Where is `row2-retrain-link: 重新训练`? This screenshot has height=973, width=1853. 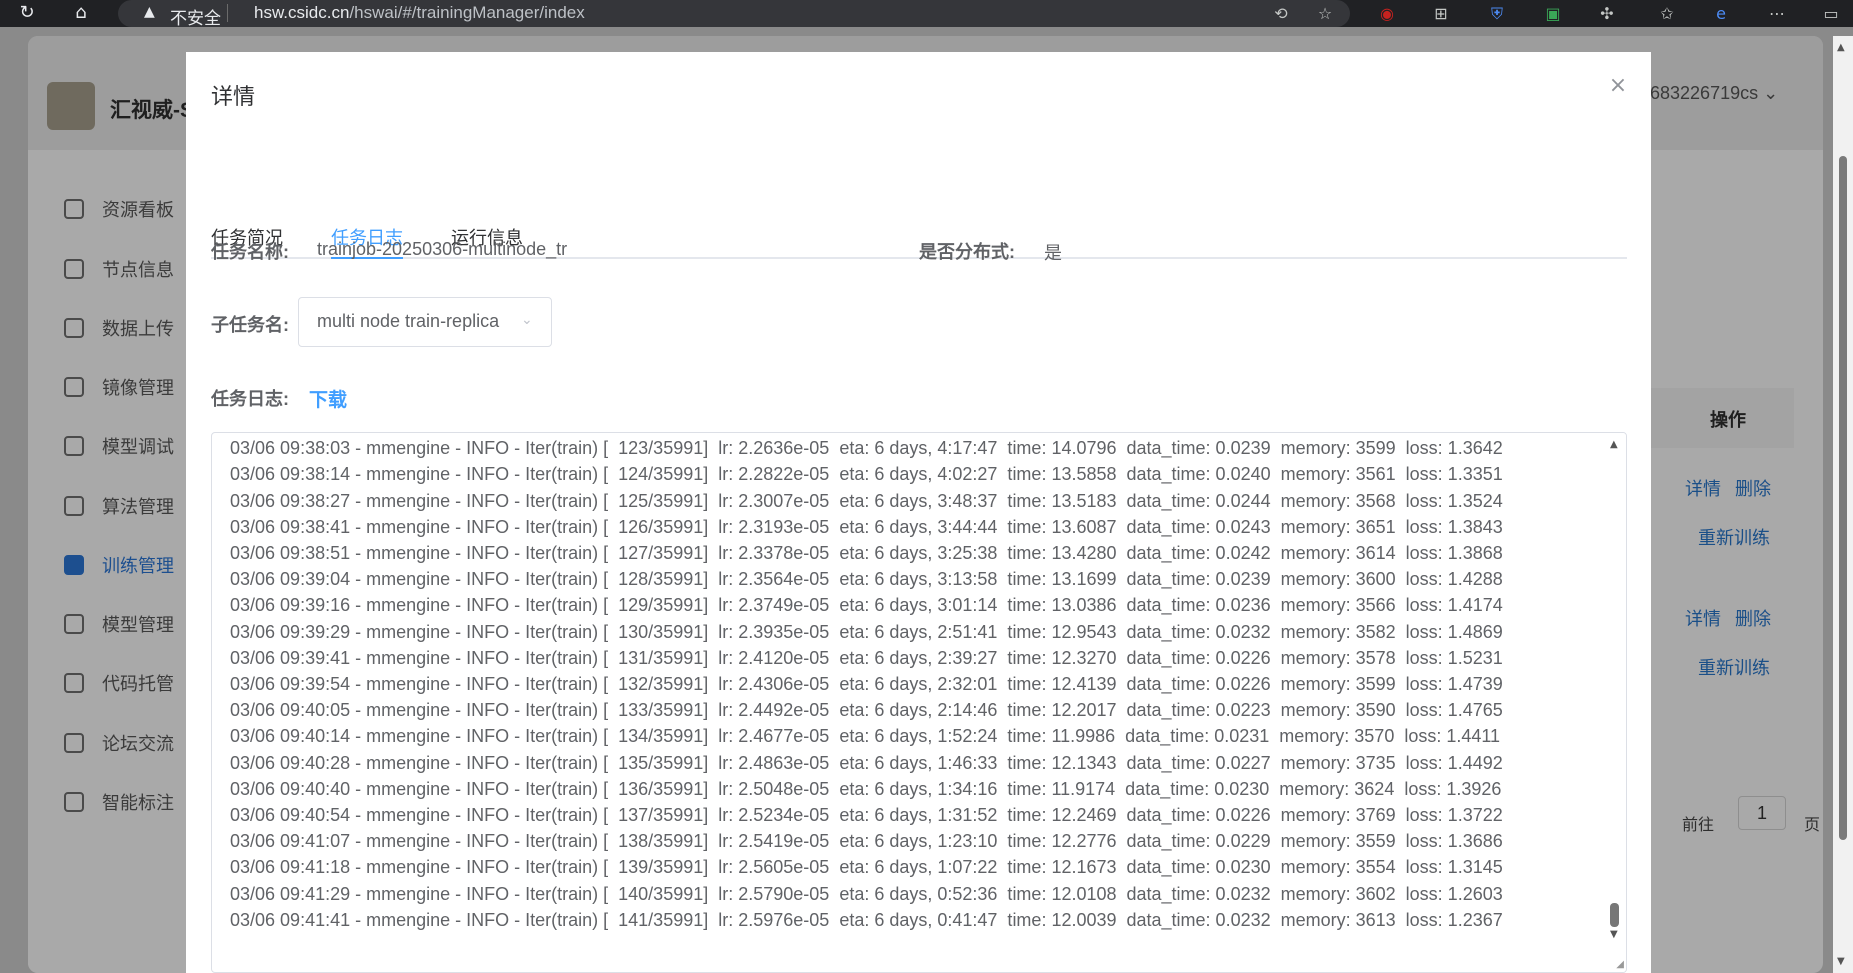 row2-retrain-link: 重新训练 is located at coordinates (1734, 667).